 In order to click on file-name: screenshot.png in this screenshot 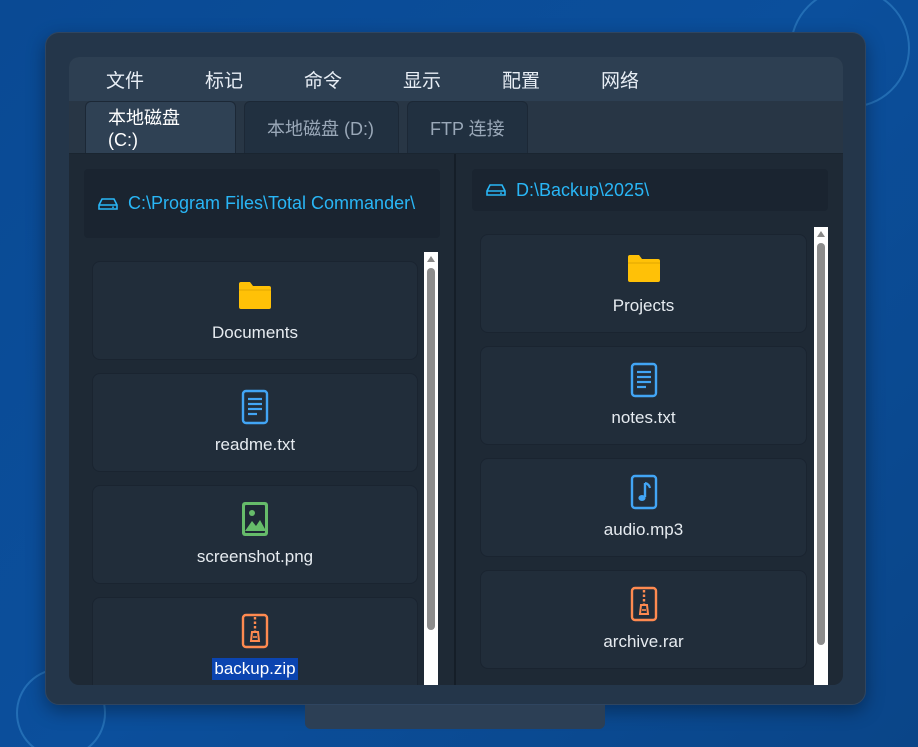, I will do `click(255, 556)`.